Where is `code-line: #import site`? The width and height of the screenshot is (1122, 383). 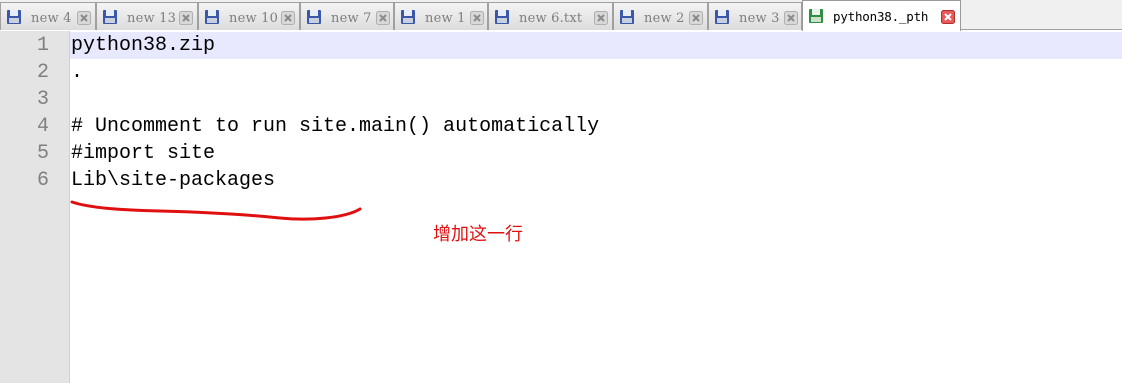 code-line: #import site is located at coordinates (143, 153).